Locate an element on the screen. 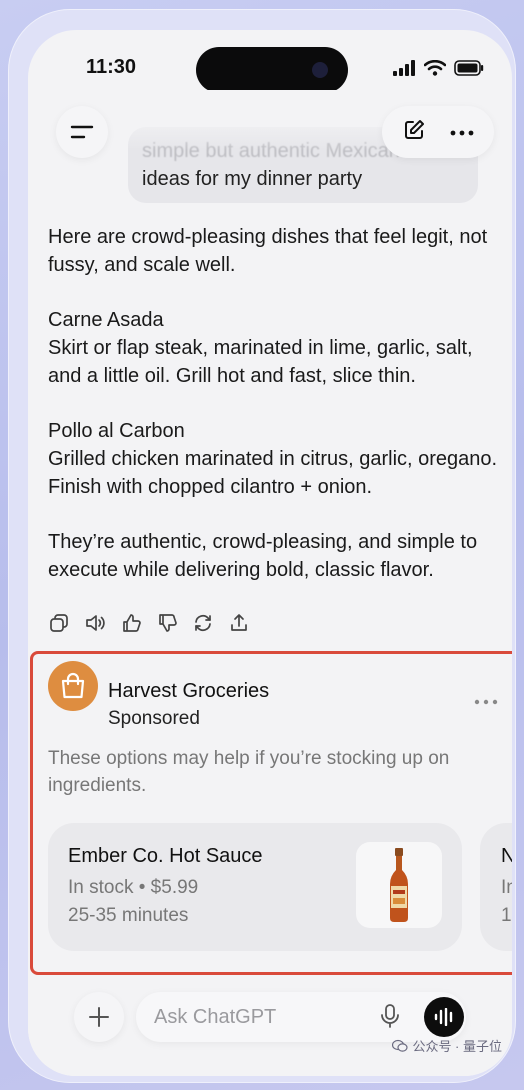 The image size is (524, 1090). shopping-bag-icon is located at coordinates (73, 685).